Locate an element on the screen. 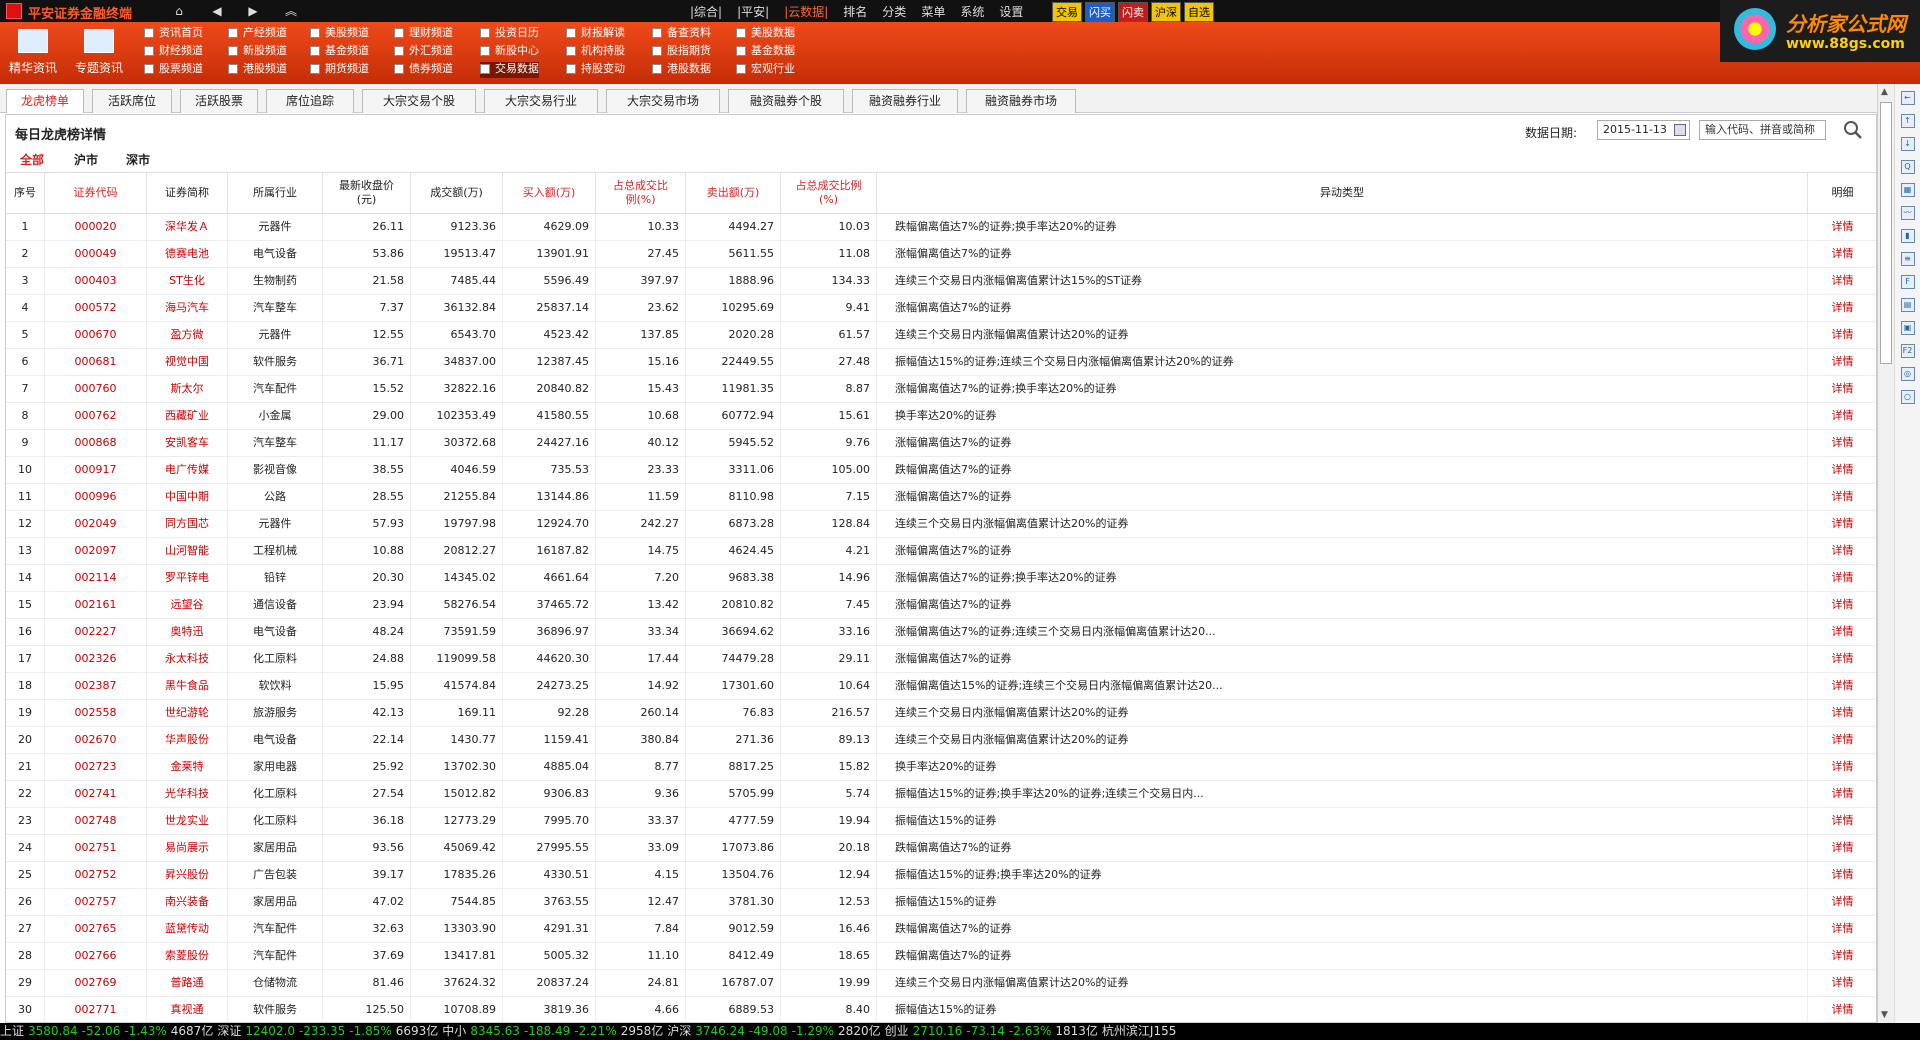  forward-icon: ▶ is located at coordinates (253, 11).